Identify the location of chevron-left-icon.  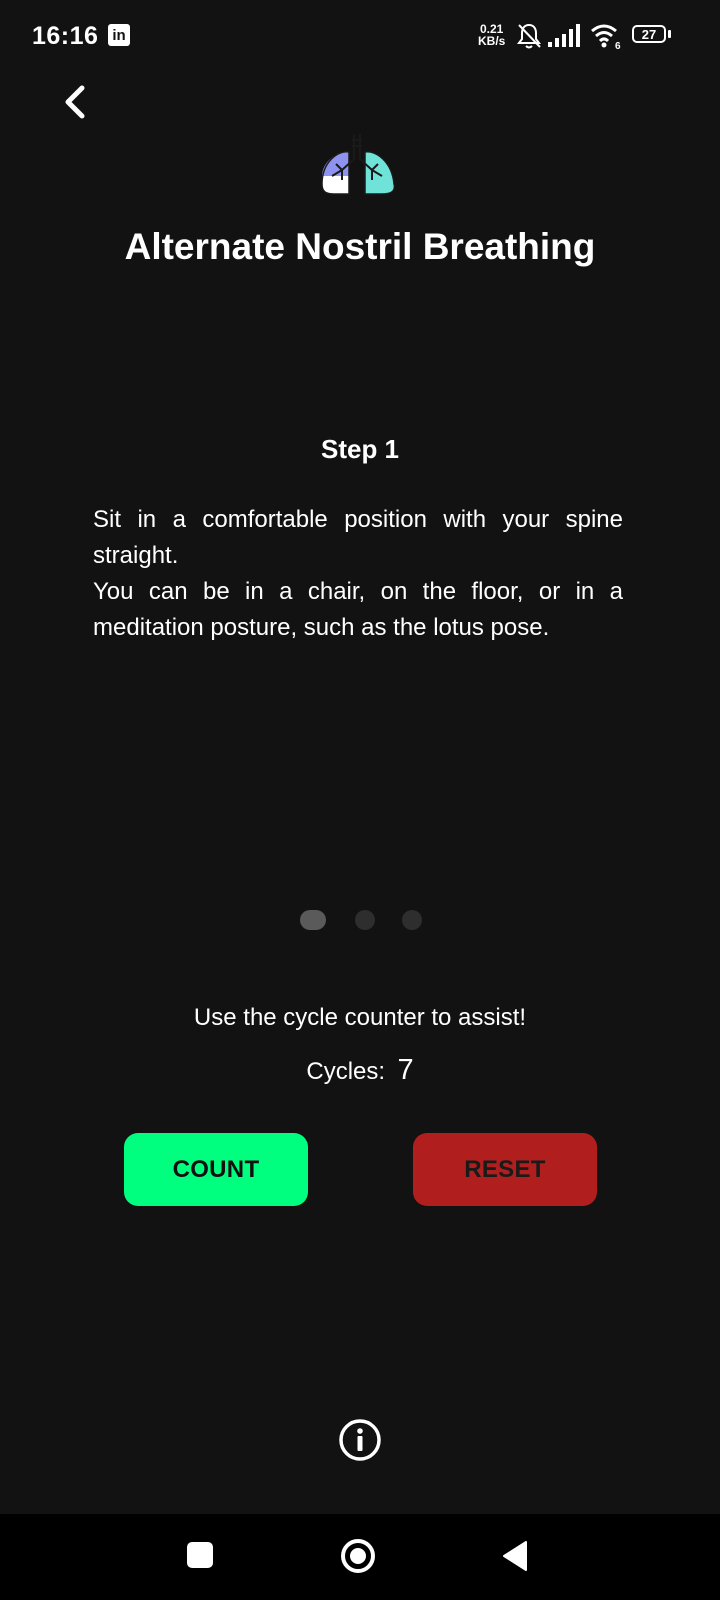
(78, 102).